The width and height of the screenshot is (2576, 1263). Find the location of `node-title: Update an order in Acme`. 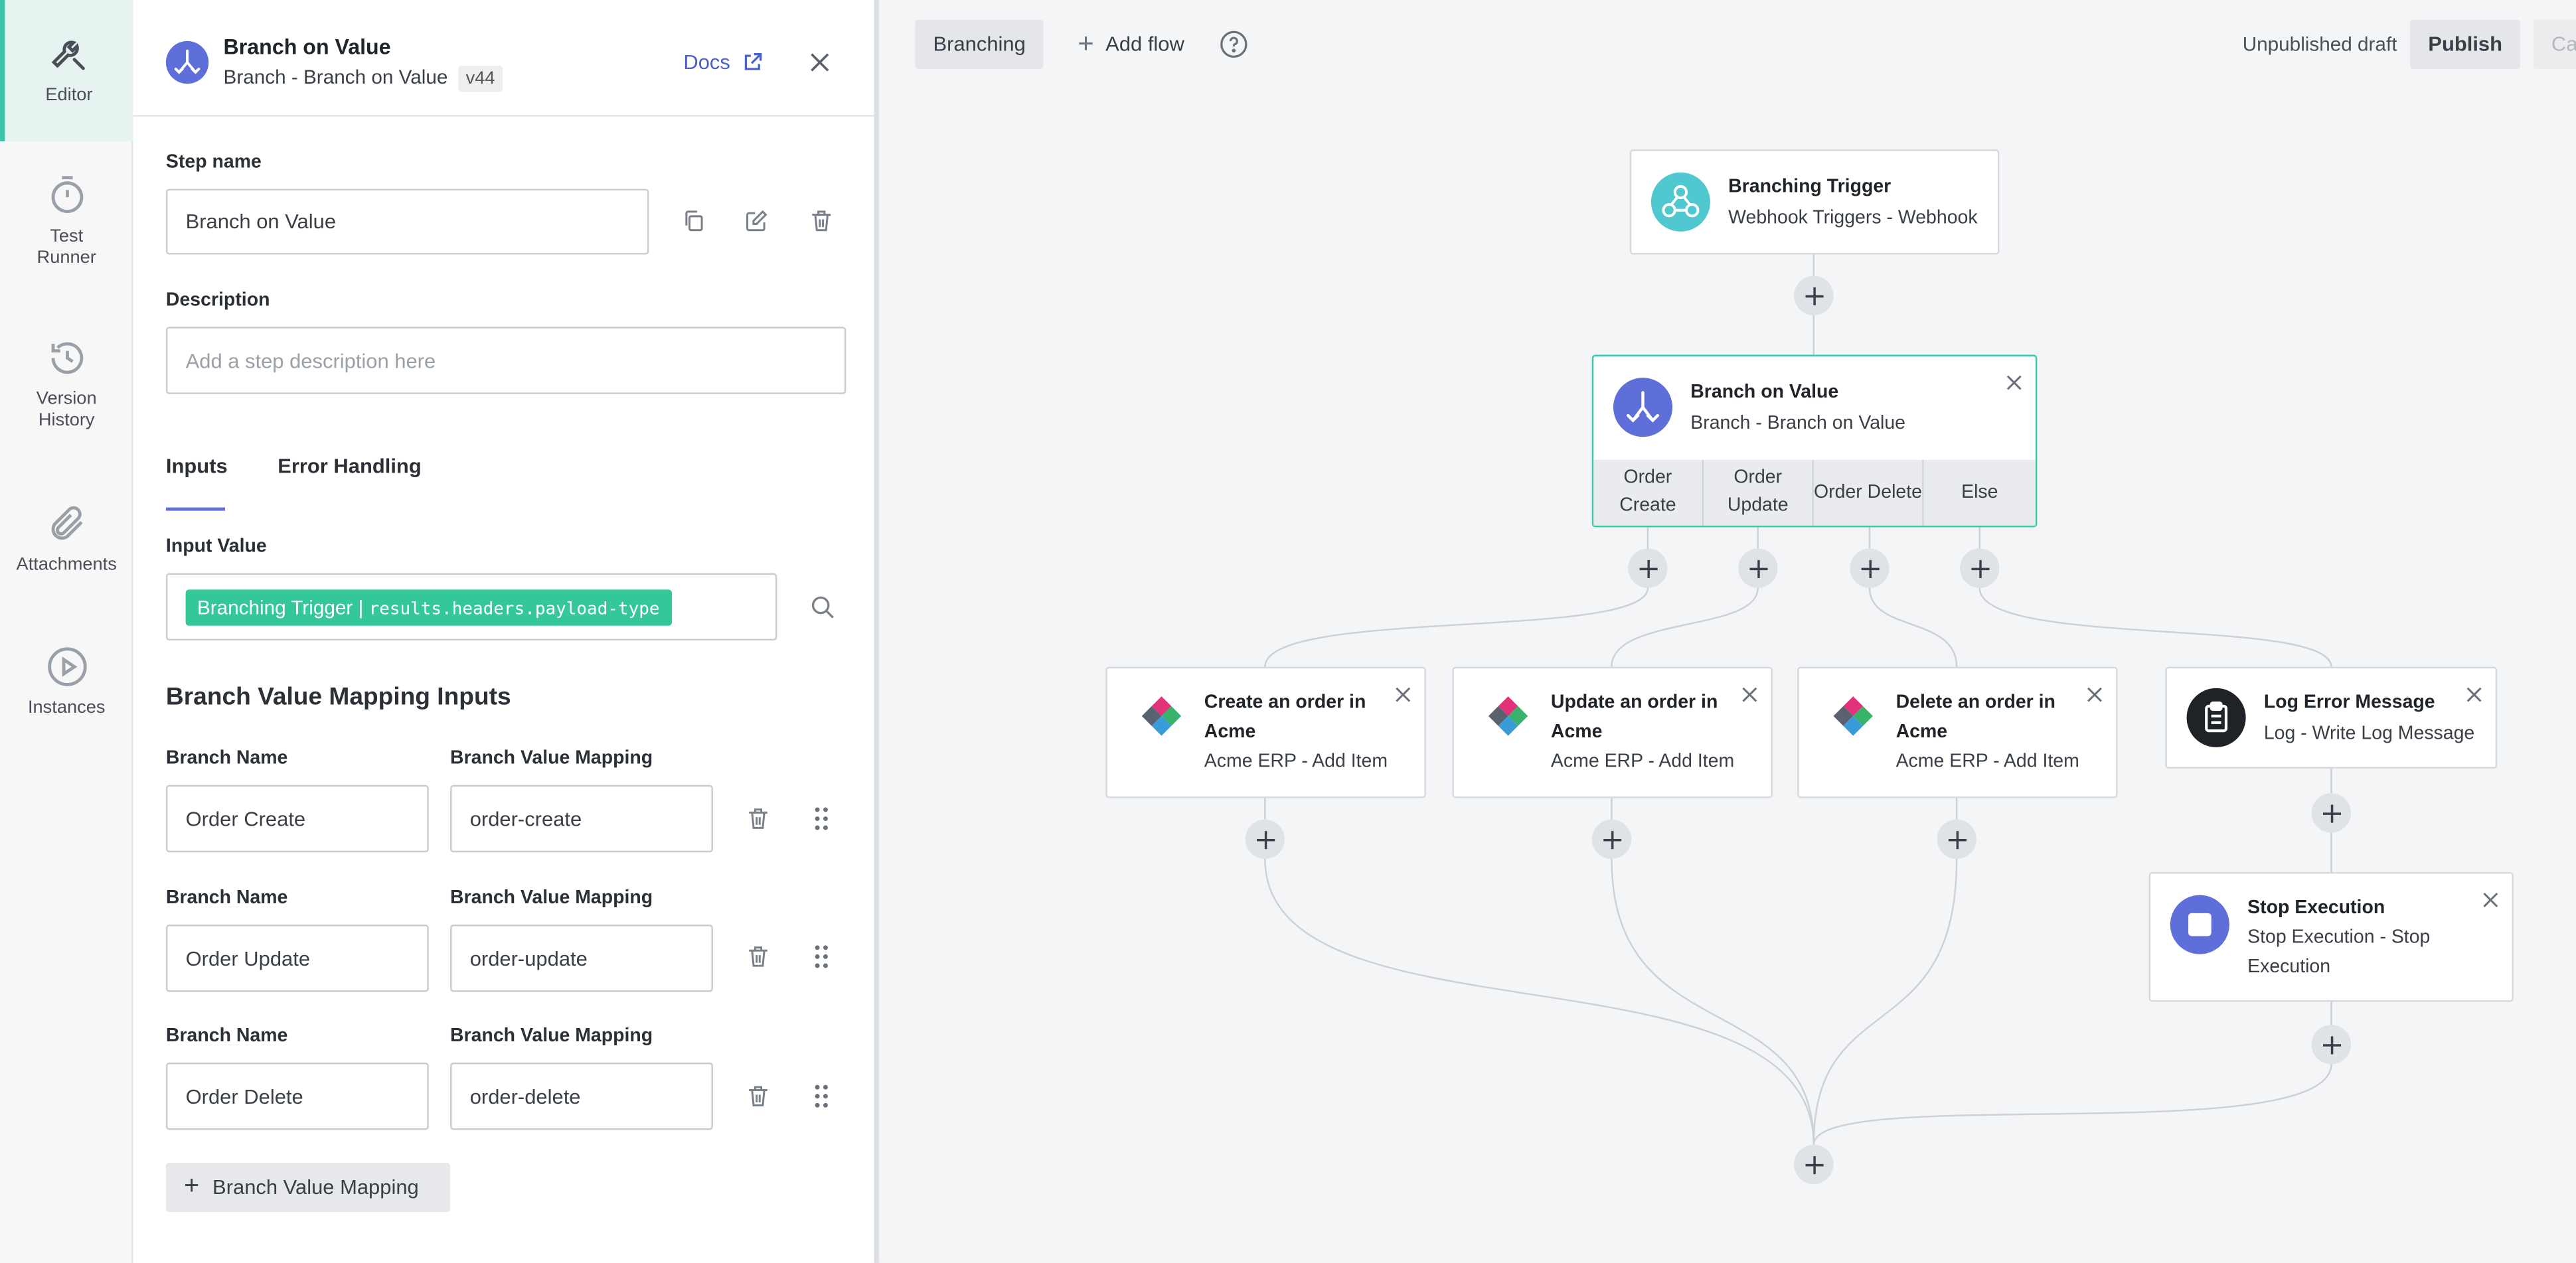

node-title: Update an order in Acme is located at coordinates (1634, 718).